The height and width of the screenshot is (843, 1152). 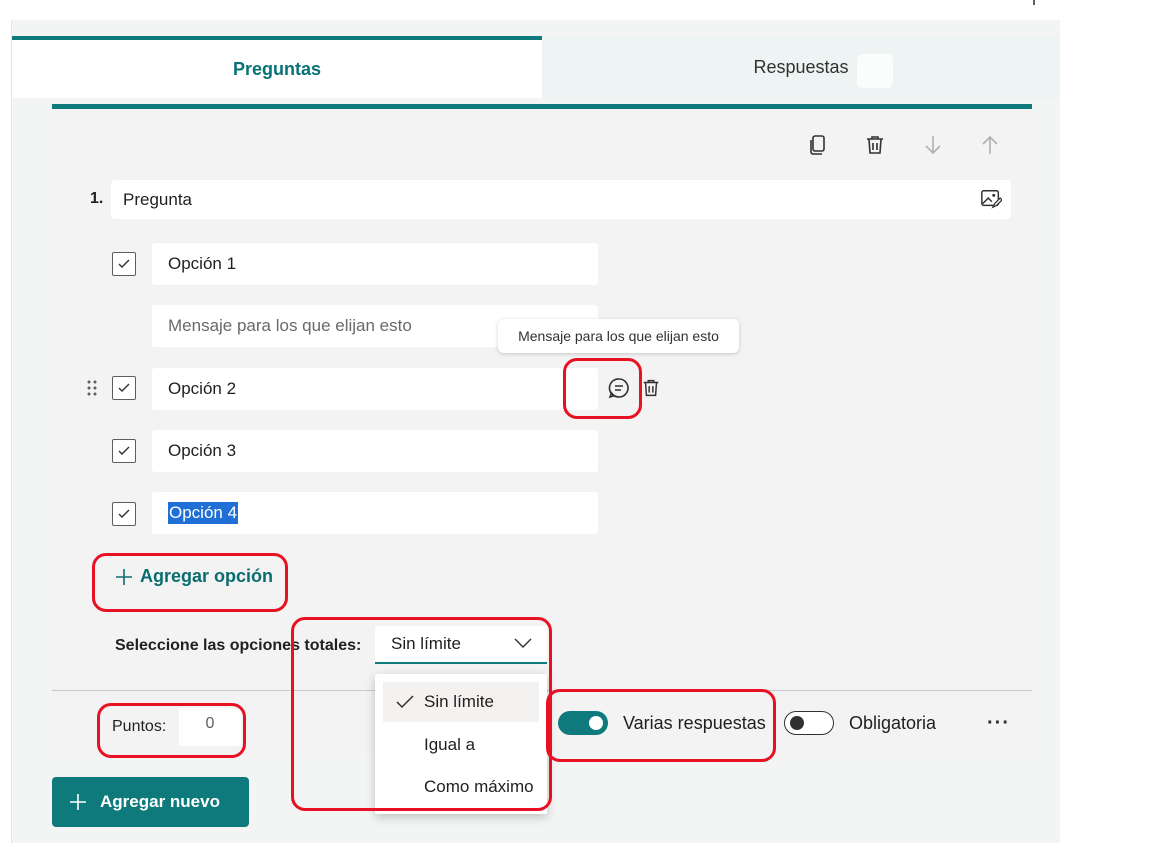 I want to click on option-2-label: Opción 2, so click(x=202, y=388).